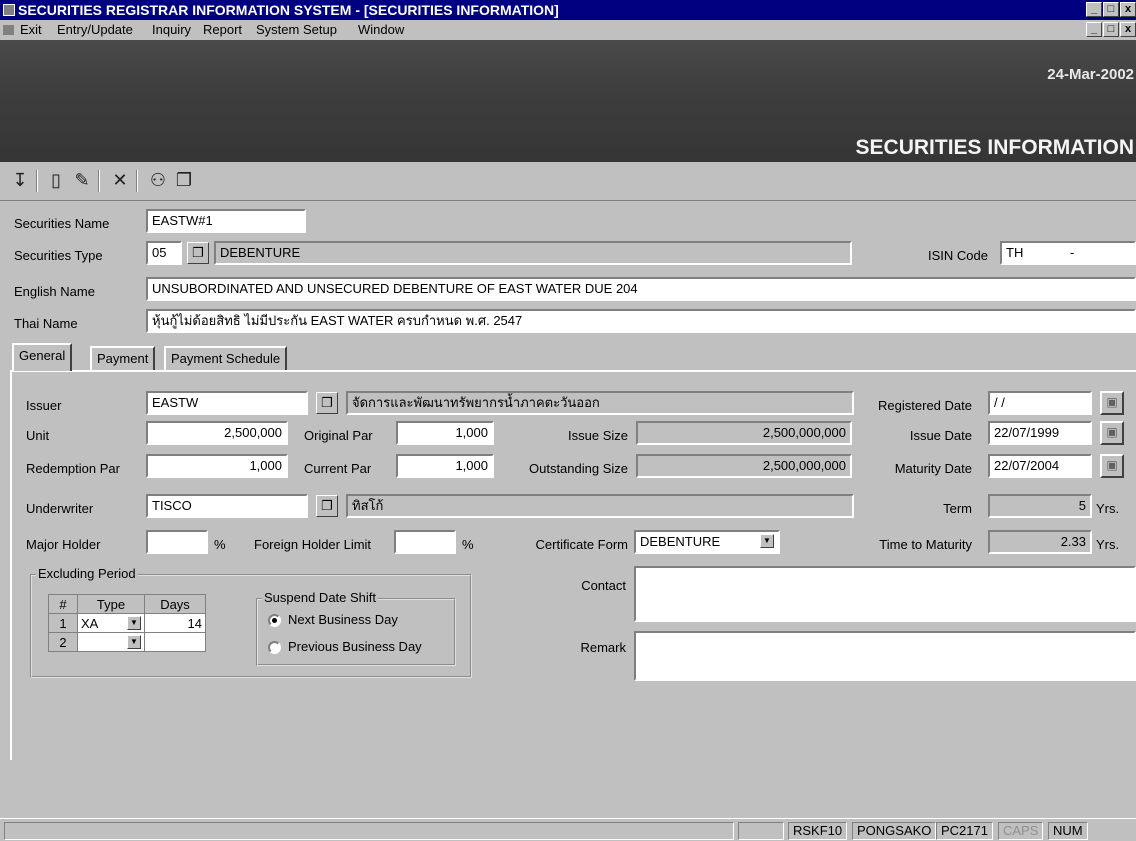 This screenshot has width=1136, height=841. I want to click on tab-payment: Payment, so click(123, 358).